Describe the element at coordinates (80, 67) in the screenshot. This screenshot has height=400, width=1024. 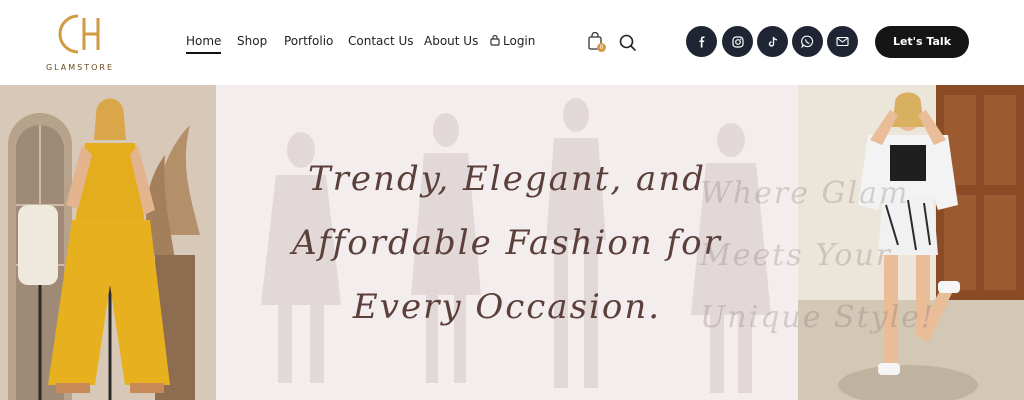
I see `brand-name: GLAMSTORE` at that location.